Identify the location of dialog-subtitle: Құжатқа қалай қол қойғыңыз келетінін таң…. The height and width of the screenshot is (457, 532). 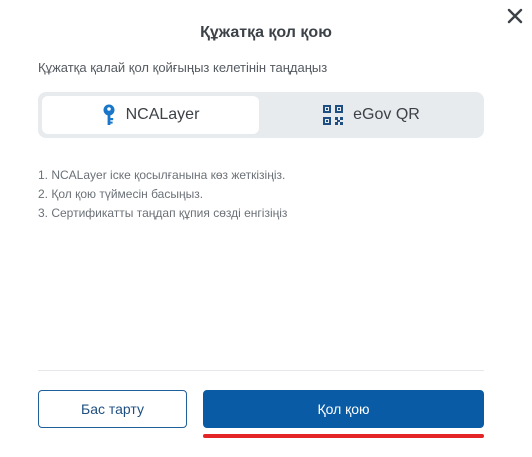
(183, 67).